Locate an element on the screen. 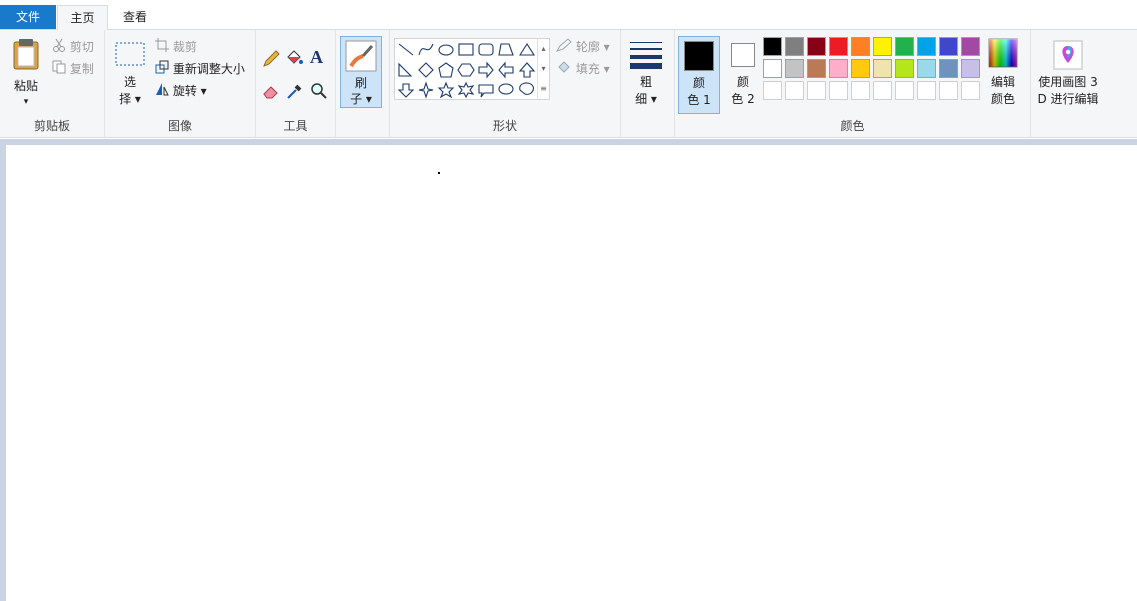 The height and width of the screenshot is (601, 1137). size-label-1: 粗 is located at coordinates (645, 82).